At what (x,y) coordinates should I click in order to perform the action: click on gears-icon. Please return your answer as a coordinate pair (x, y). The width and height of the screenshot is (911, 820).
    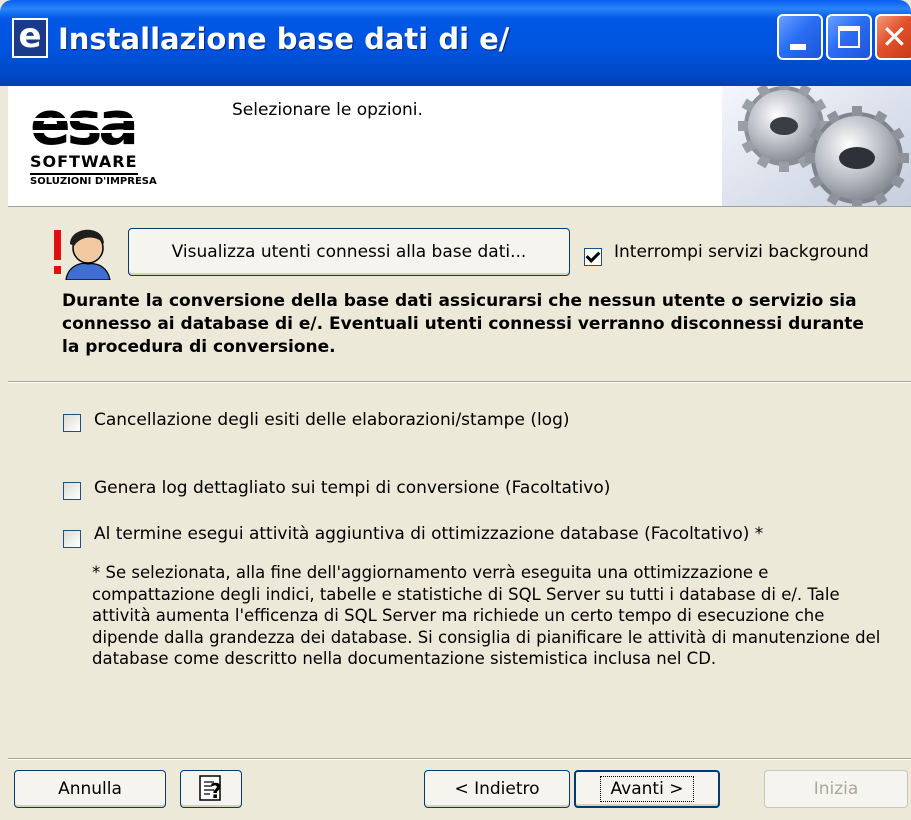
    Looking at the image, I should click on (816, 146).